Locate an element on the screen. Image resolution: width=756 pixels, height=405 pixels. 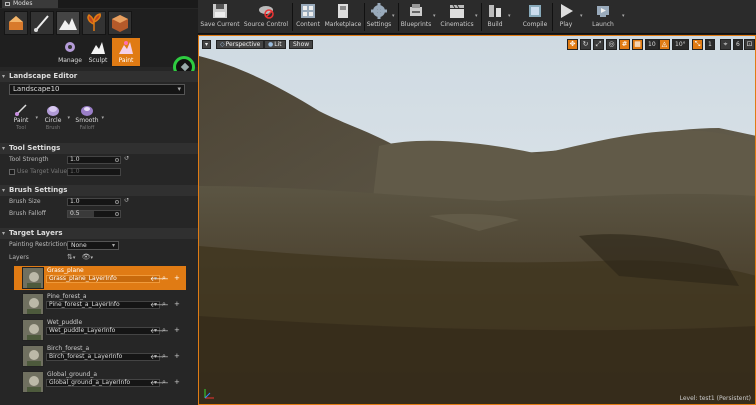
brush-size-field: 1.0 is located at coordinates (94, 202).